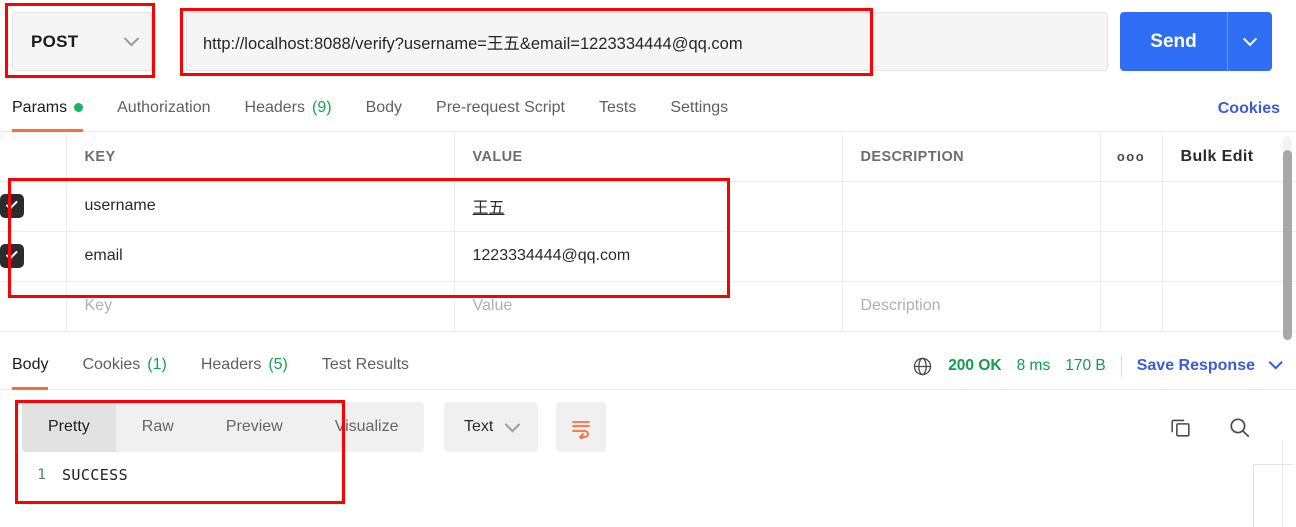 Image resolution: width=1296 pixels, height=527 pixels. Describe the element at coordinates (55, 41) in the screenshot. I see `method-label: POST` at that location.